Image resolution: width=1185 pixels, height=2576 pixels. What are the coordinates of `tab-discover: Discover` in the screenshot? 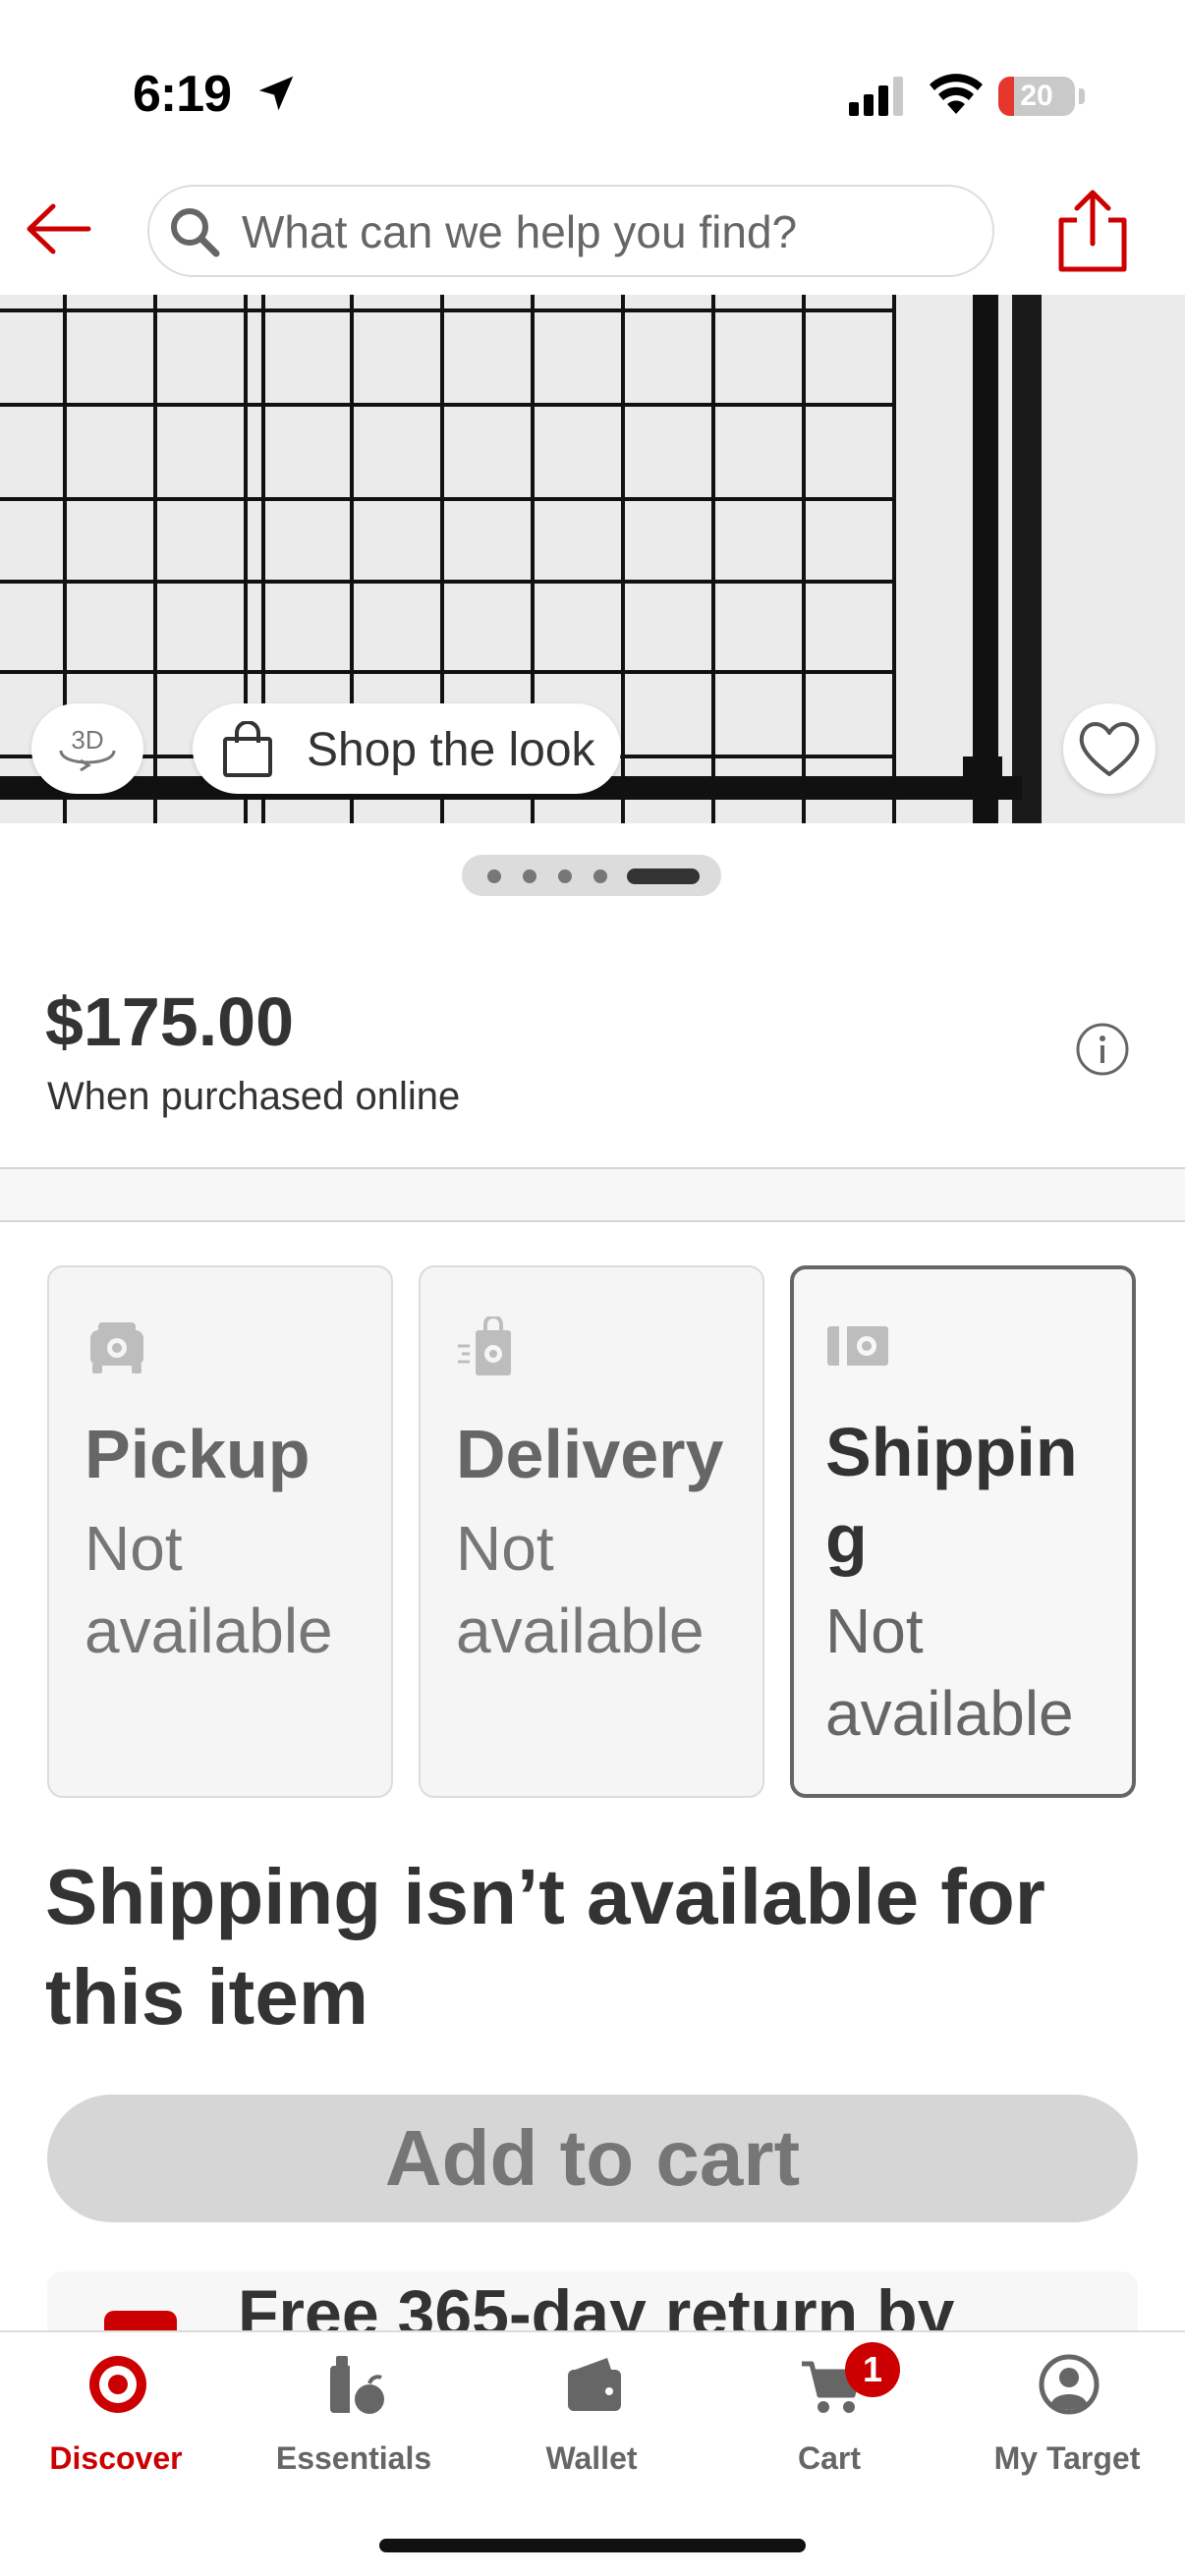 It's located at (116, 2421).